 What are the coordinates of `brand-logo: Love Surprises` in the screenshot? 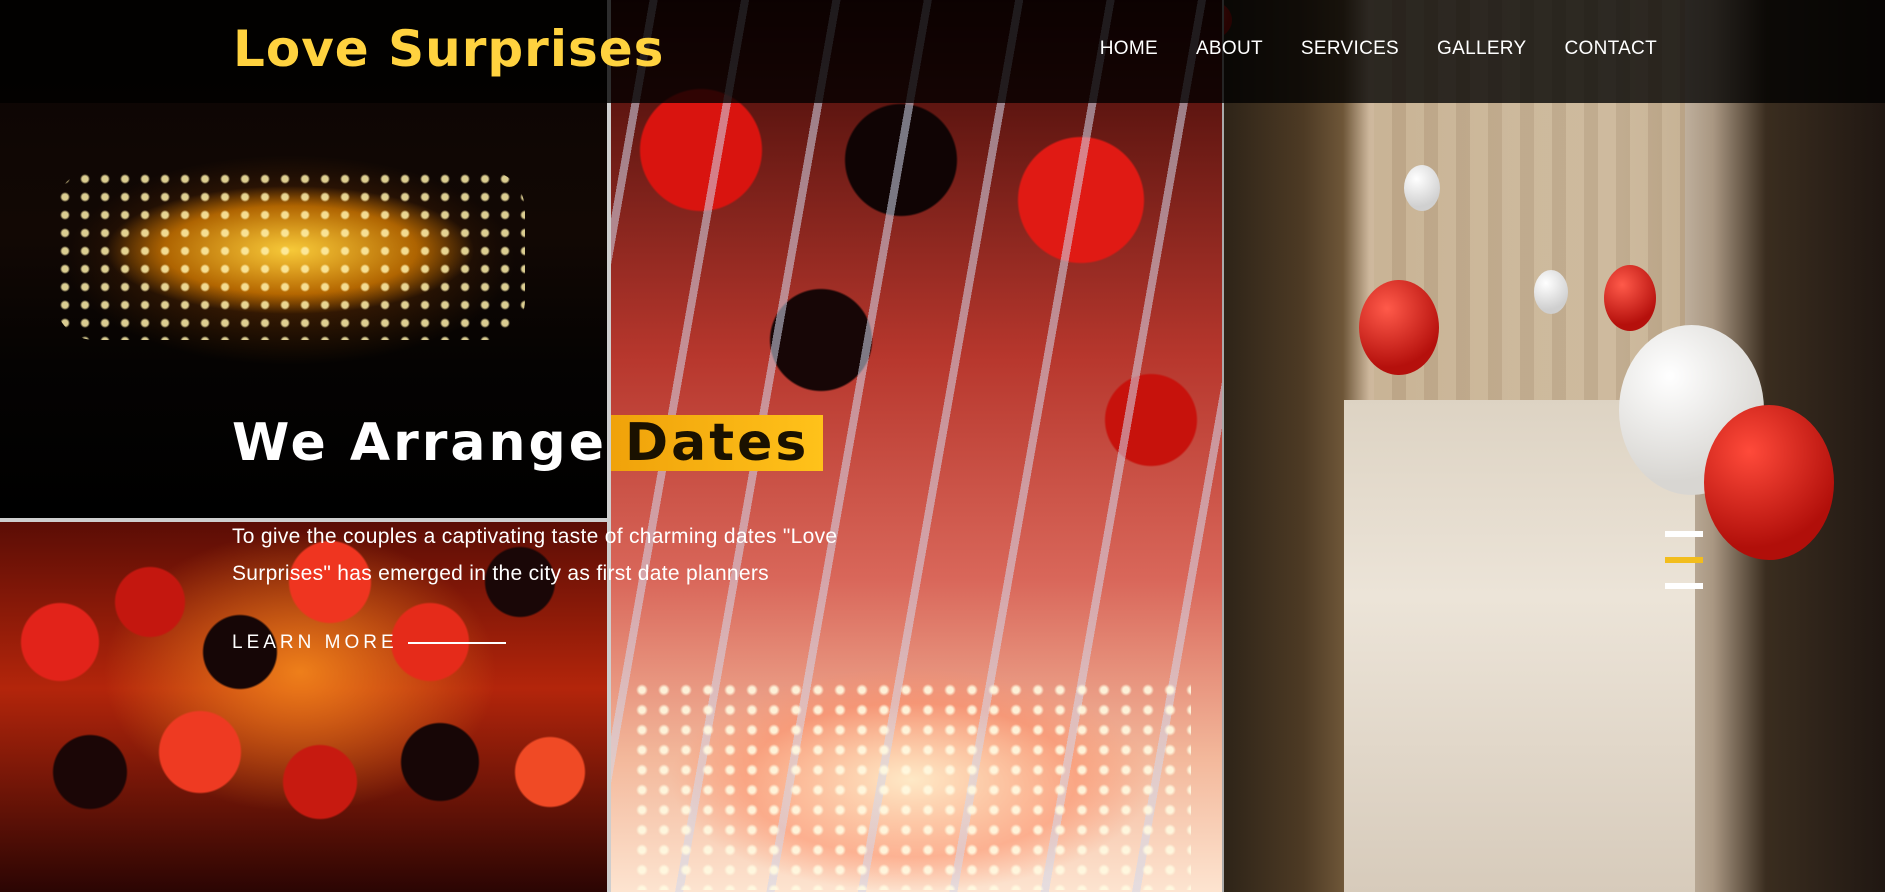 It's located at (448, 49).